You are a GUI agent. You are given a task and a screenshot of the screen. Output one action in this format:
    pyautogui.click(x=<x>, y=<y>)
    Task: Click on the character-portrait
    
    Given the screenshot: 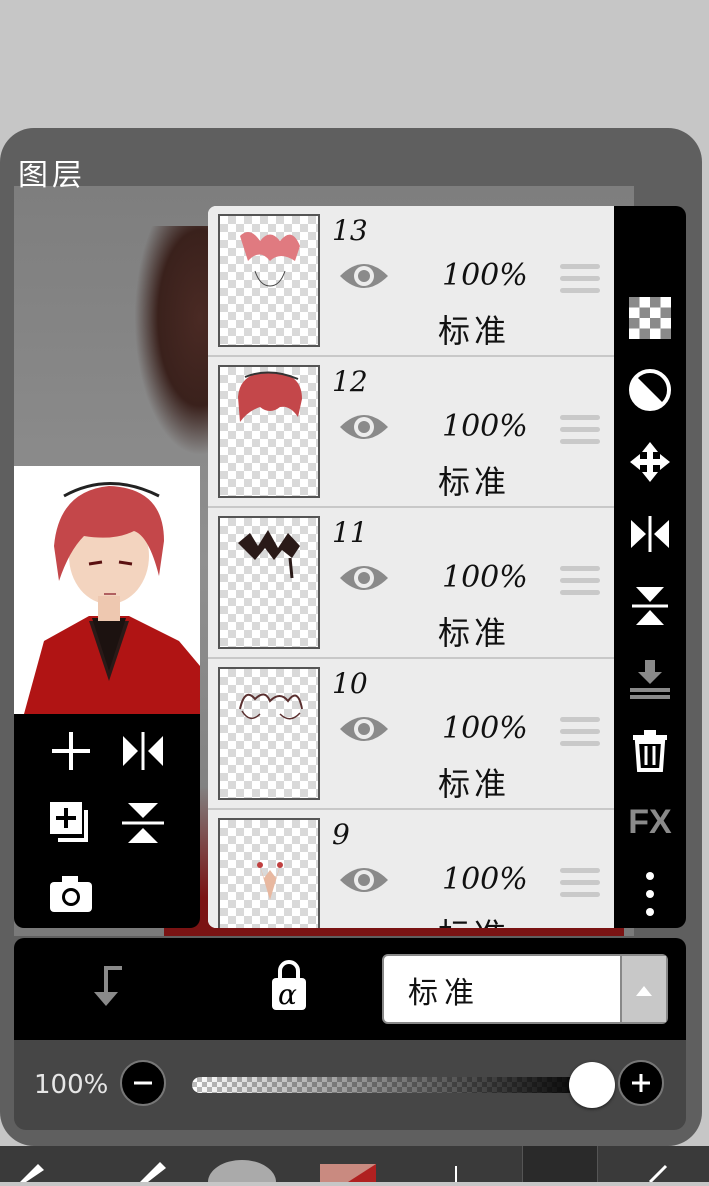 What is the action you would take?
    pyautogui.click(x=107, y=590)
    